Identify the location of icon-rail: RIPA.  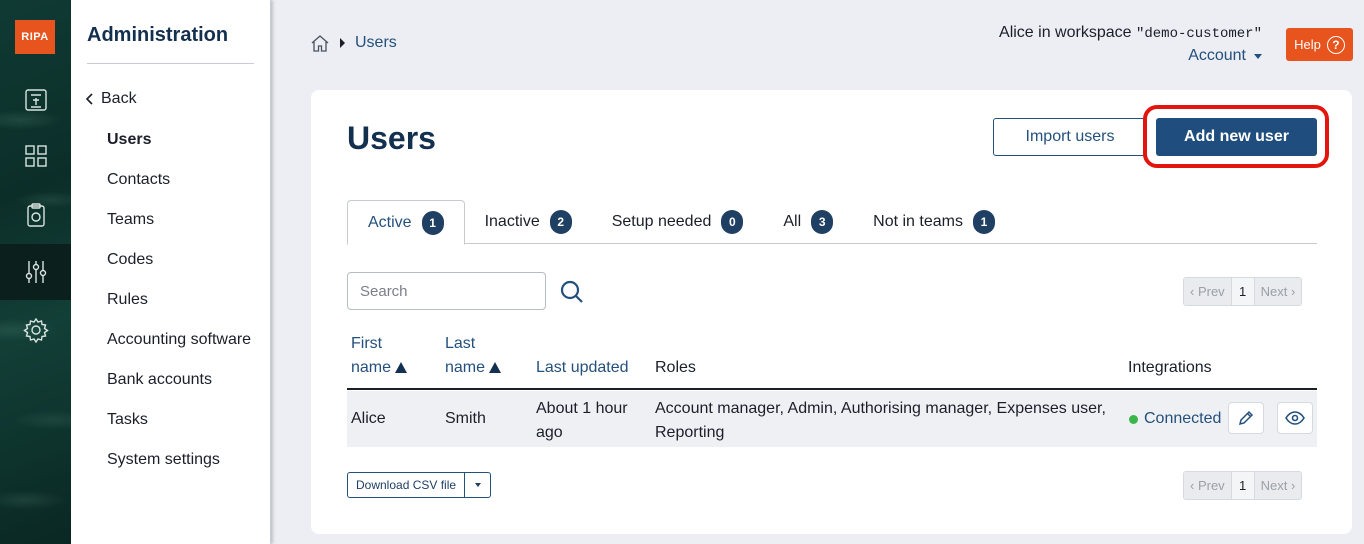
(35, 272).